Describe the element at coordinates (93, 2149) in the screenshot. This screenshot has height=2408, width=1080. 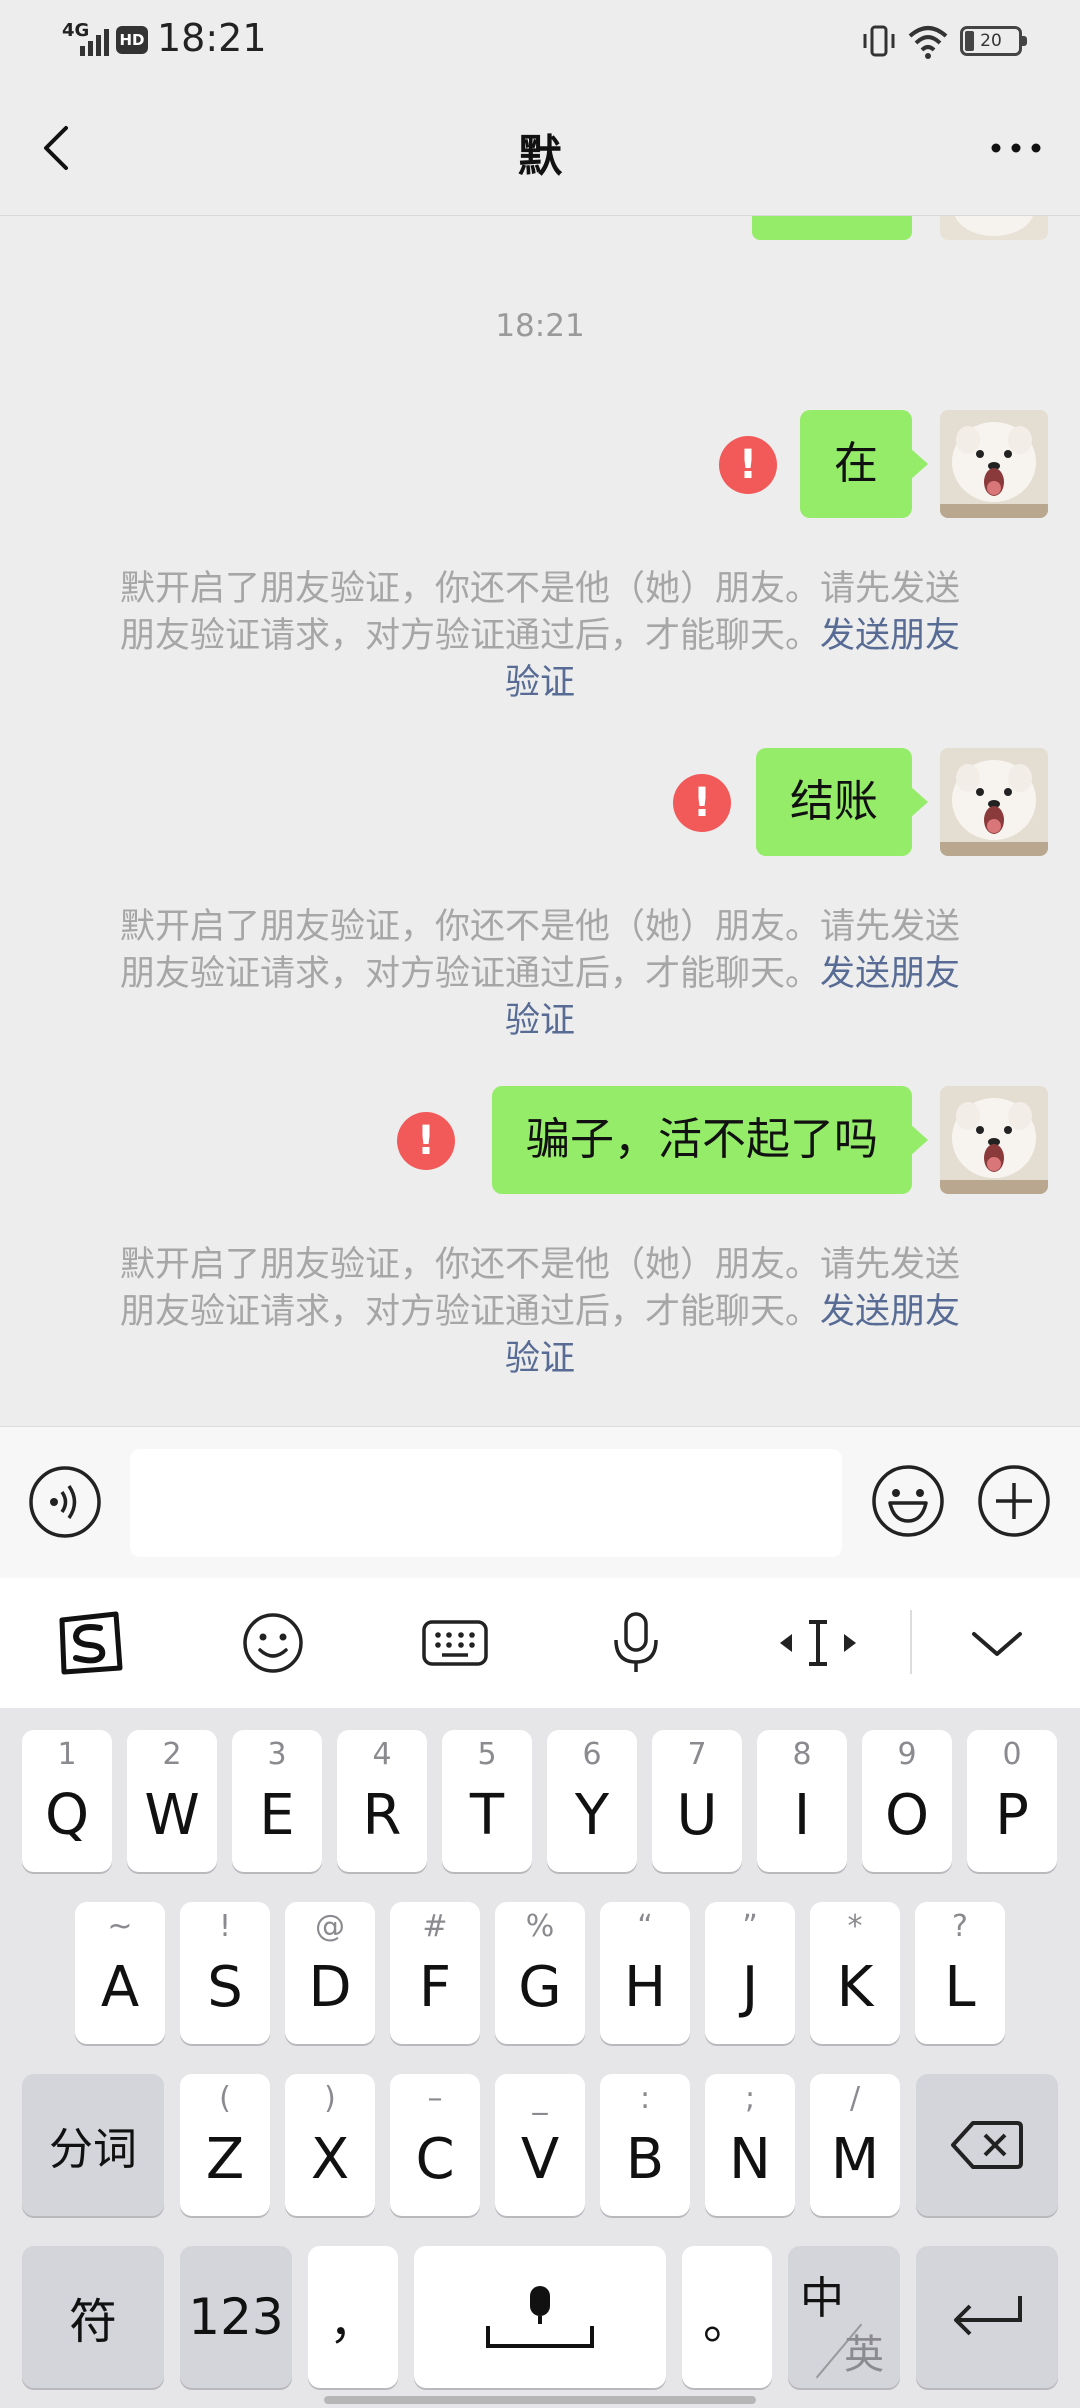
I see `key-label: 分词` at that location.